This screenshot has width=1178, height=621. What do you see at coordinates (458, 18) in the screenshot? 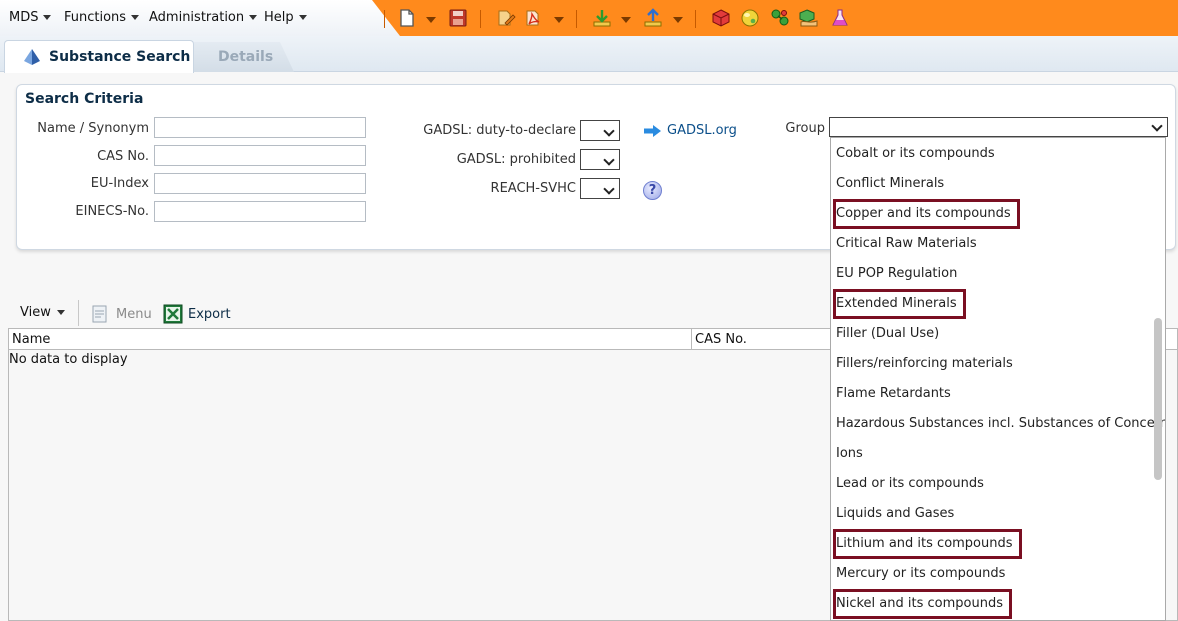
I see `save-icon` at bounding box center [458, 18].